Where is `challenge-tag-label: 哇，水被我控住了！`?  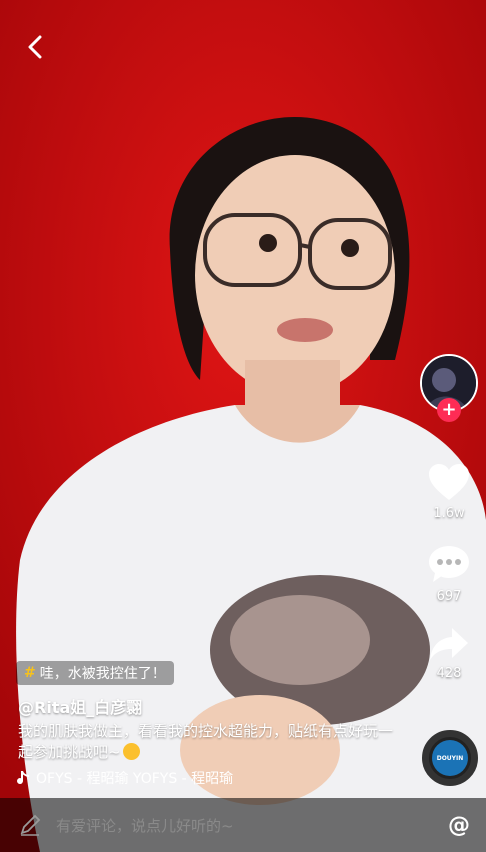 challenge-tag-label: 哇，水被我控住了！ is located at coordinates (102, 674).